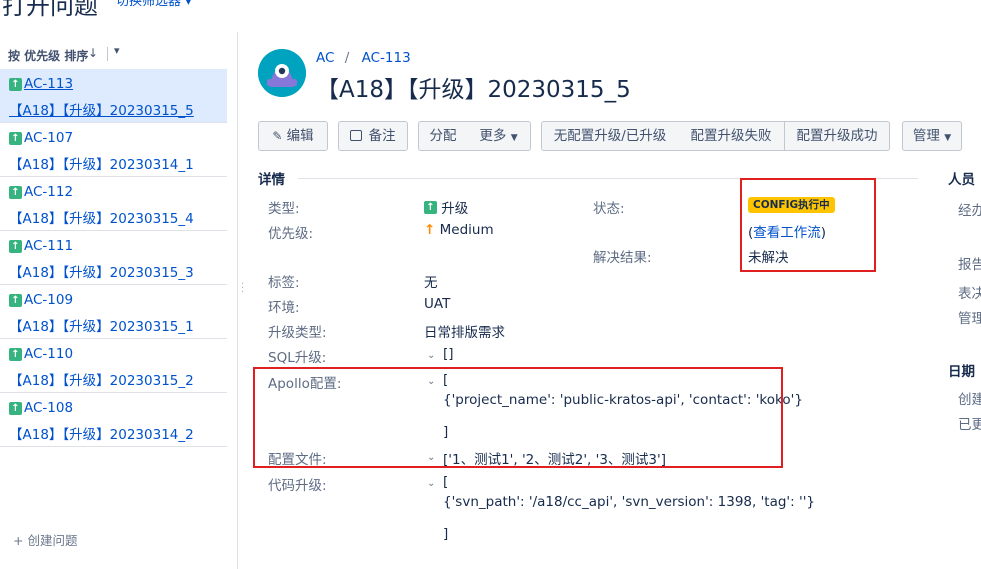 The image size is (981, 569). Describe the element at coordinates (430, 230) in the screenshot. I see `priority-arrow-icon: ↑` at that location.